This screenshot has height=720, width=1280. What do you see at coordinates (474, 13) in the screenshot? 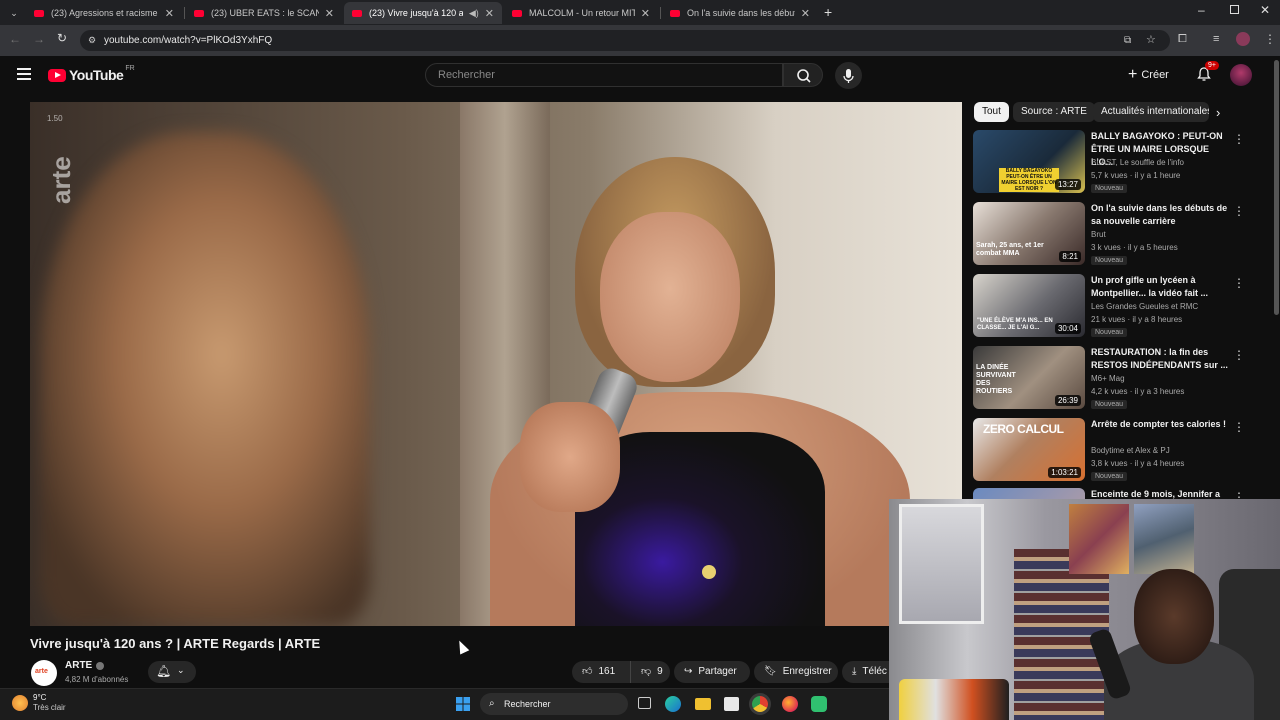
I see `speaker-icon: ◀)` at bounding box center [474, 13].